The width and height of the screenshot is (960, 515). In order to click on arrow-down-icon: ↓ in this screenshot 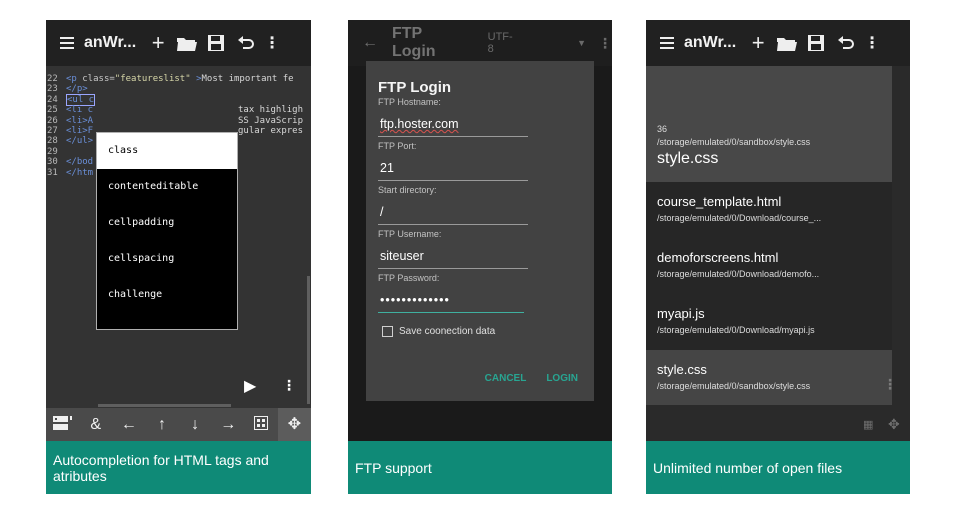, I will do `click(195, 425)`.